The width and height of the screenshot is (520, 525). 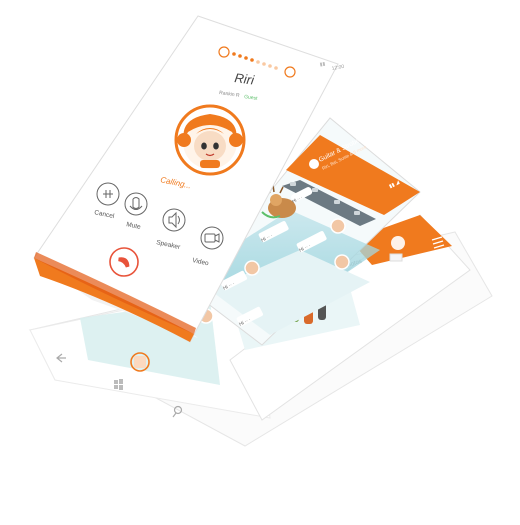 I want to click on speaker-icon, so click(x=174, y=220).